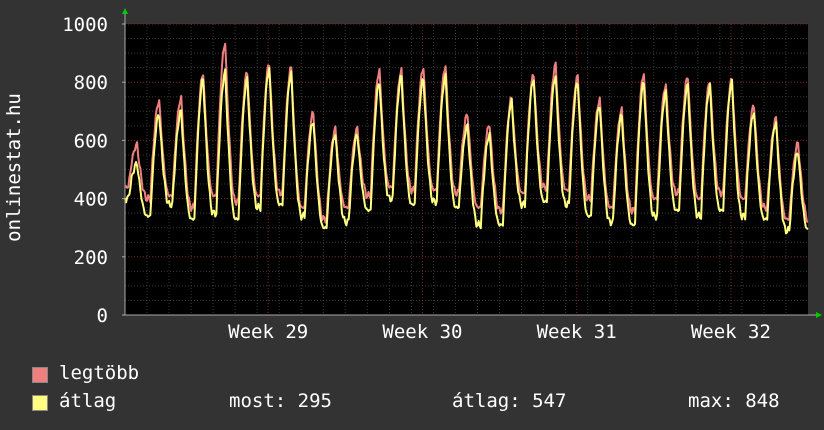 This screenshot has height=430, width=824. I want to click on y-tick-label: 0, so click(102, 316).